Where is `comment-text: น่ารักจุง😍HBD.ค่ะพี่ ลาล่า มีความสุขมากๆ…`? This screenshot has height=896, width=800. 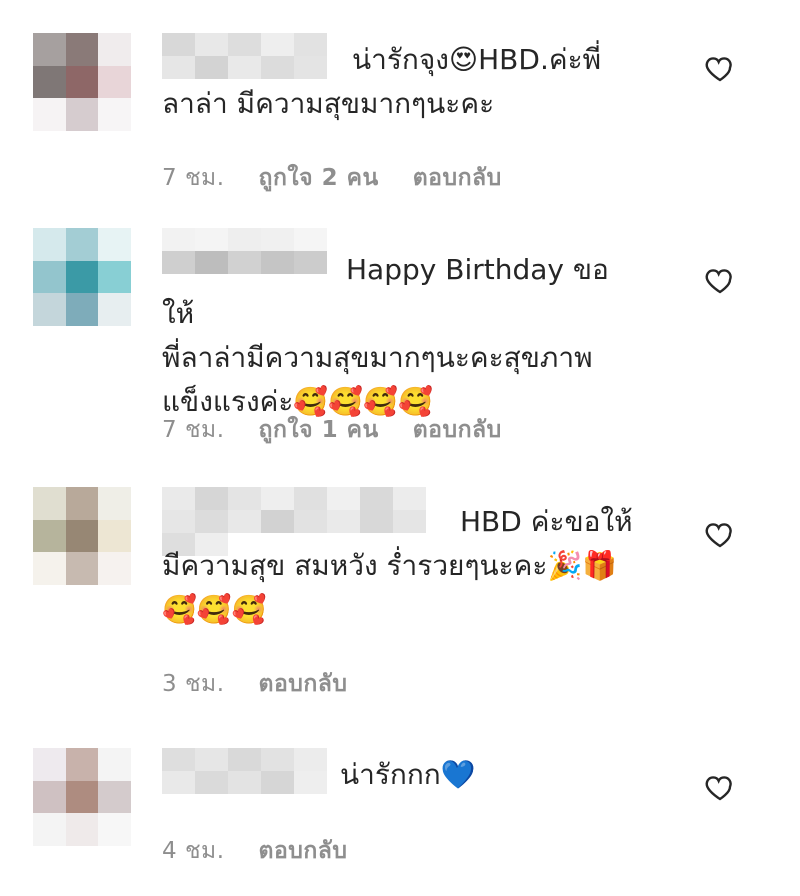
comment-text: น่ารักจุง😍HBD.ค่ะพี่ ลาล่า มีความสุขมากๆ… is located at coordinates (382, 81).